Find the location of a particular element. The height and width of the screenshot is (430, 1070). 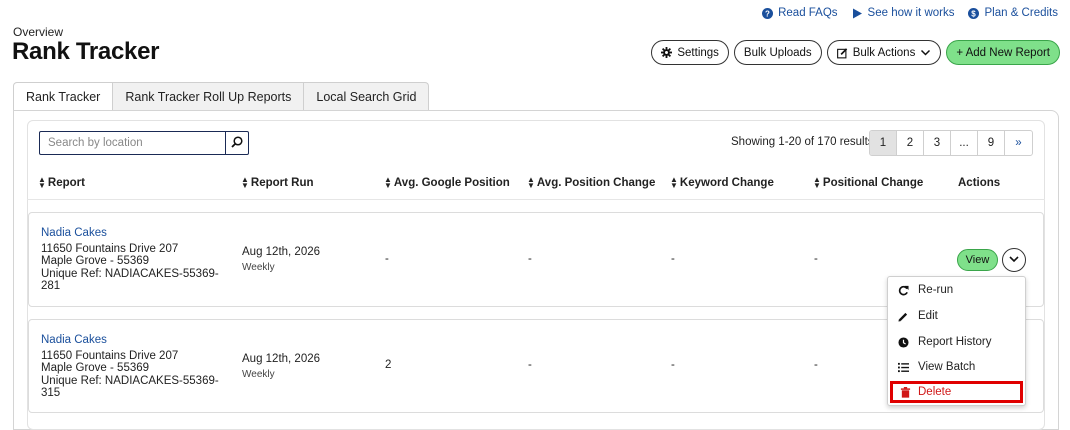

search-button is located at coordinates (237, 143).